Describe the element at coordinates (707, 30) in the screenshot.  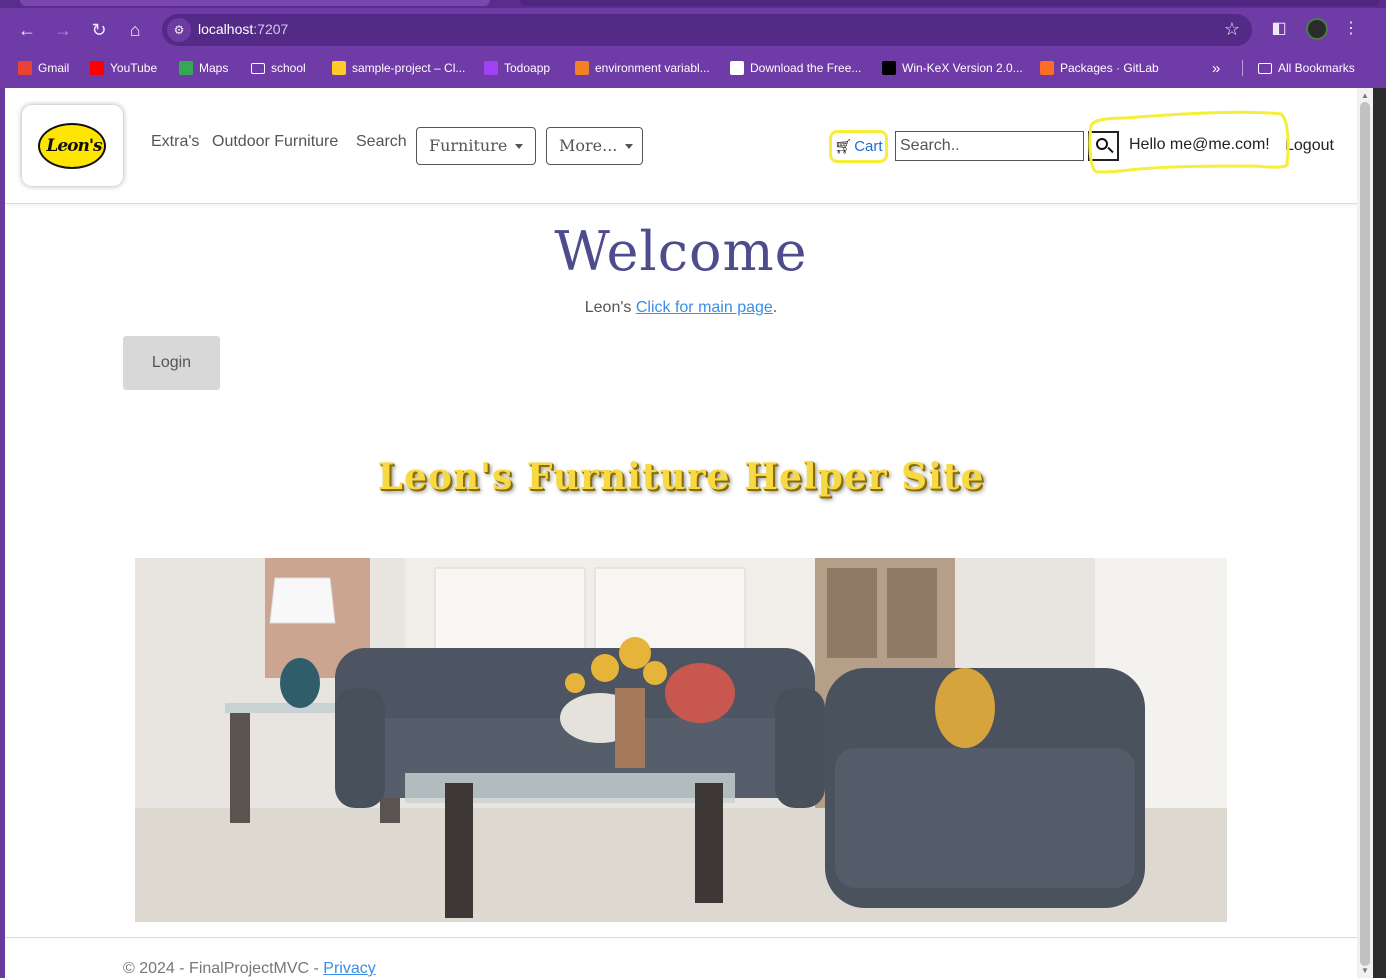
I see `address-bar: ⚙ localhost:7207 ☆` at that location.